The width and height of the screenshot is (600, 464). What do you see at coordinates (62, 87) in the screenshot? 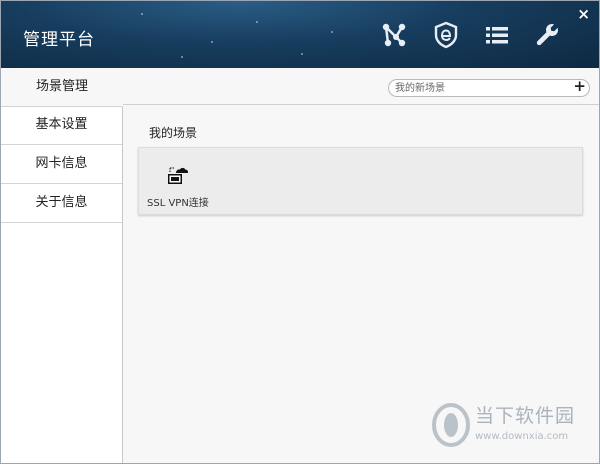
I see `sidebar-item-scene-management: 场景管理` at bounding box center [62, 87].